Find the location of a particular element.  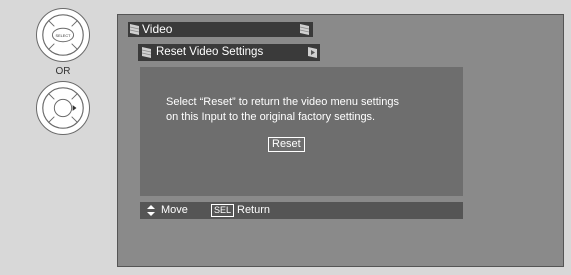

or-label: OR is located at coordinates (63, 71).